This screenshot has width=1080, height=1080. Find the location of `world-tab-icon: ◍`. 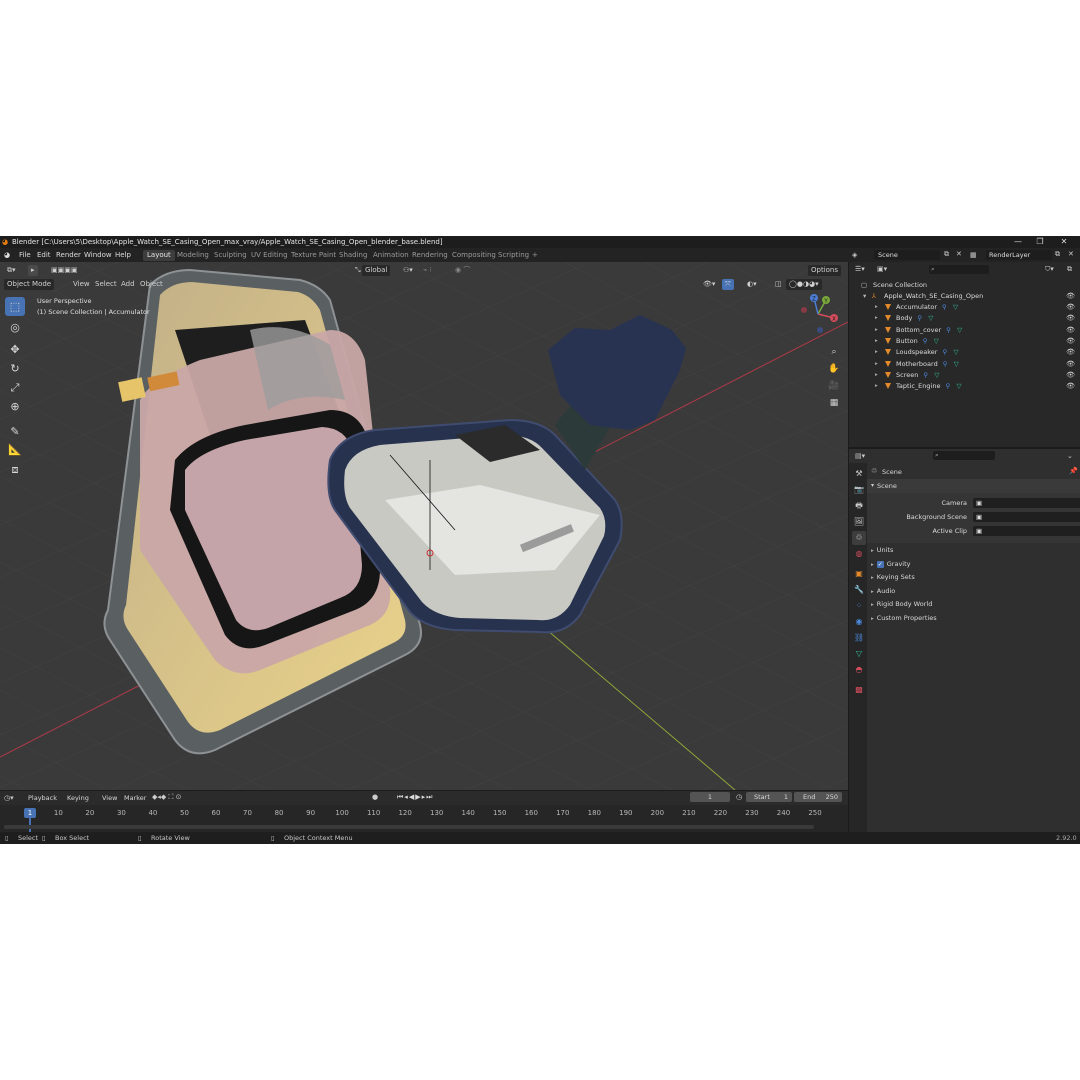

world-tab-icon: ◍ is located at coordinates (859, 554).